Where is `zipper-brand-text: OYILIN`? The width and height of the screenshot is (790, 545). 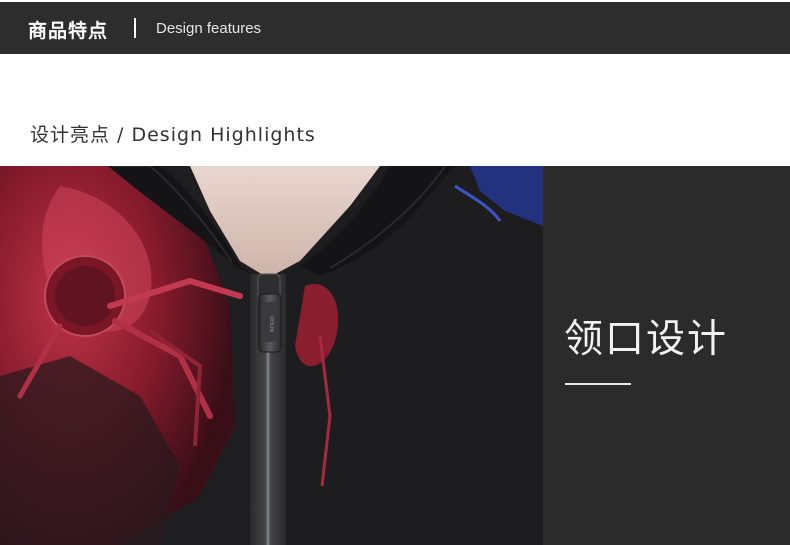 zipper-brand-text: OYILIN is located at coordinates (271, 324).